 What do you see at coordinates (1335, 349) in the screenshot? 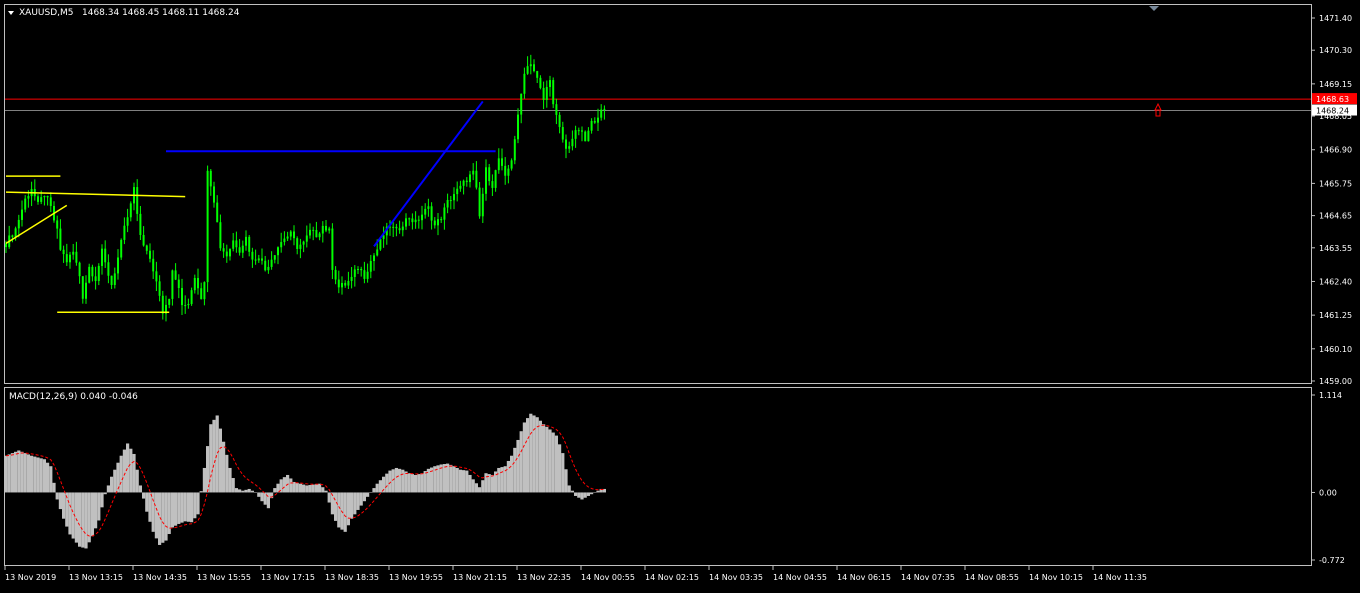
I see `price-tick-label: 1460.10` at bounding box center [1335, 349].